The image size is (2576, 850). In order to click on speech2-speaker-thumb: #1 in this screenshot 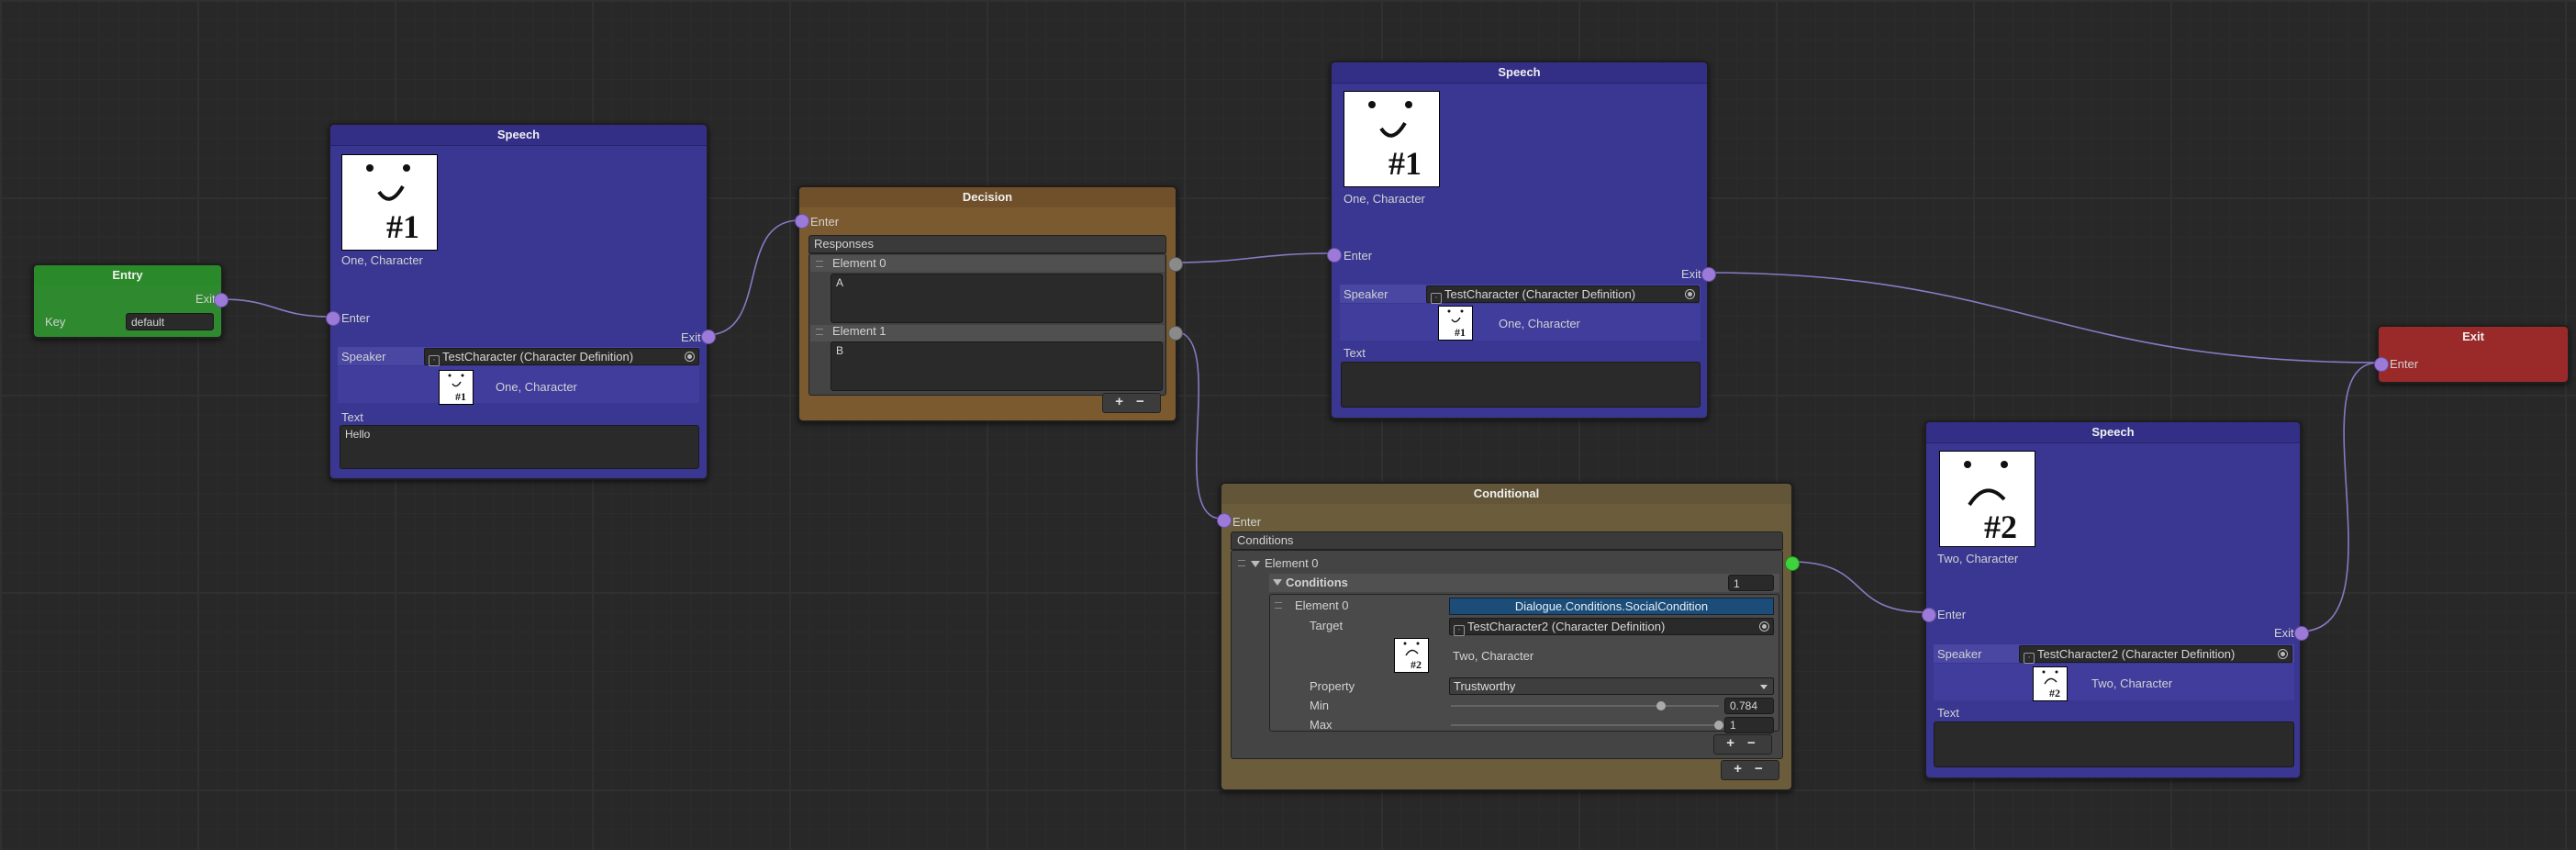, I will do `click(1455, 323)`.